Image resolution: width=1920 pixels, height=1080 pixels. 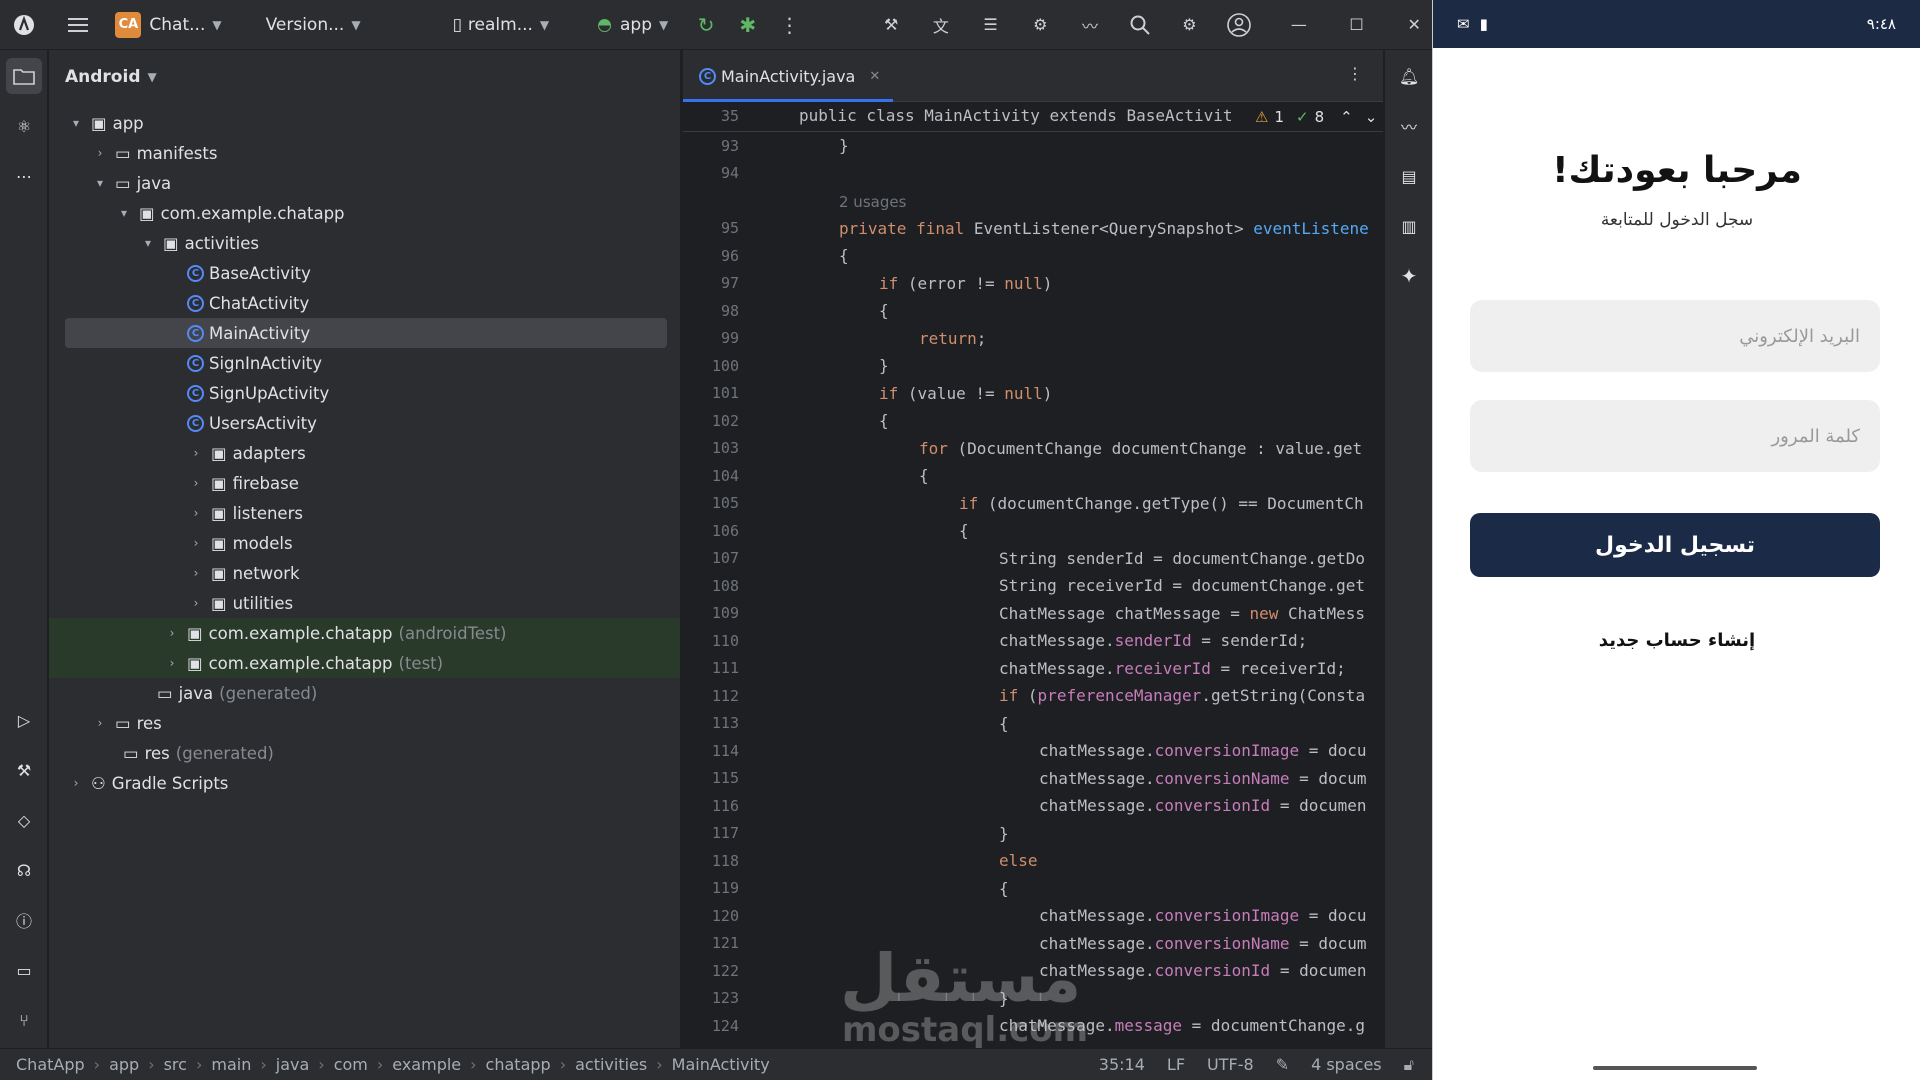 What do you see at coordinates (1140, 25) in the screenshot?
I see `search-icon` at bounding box center [1140, 25].